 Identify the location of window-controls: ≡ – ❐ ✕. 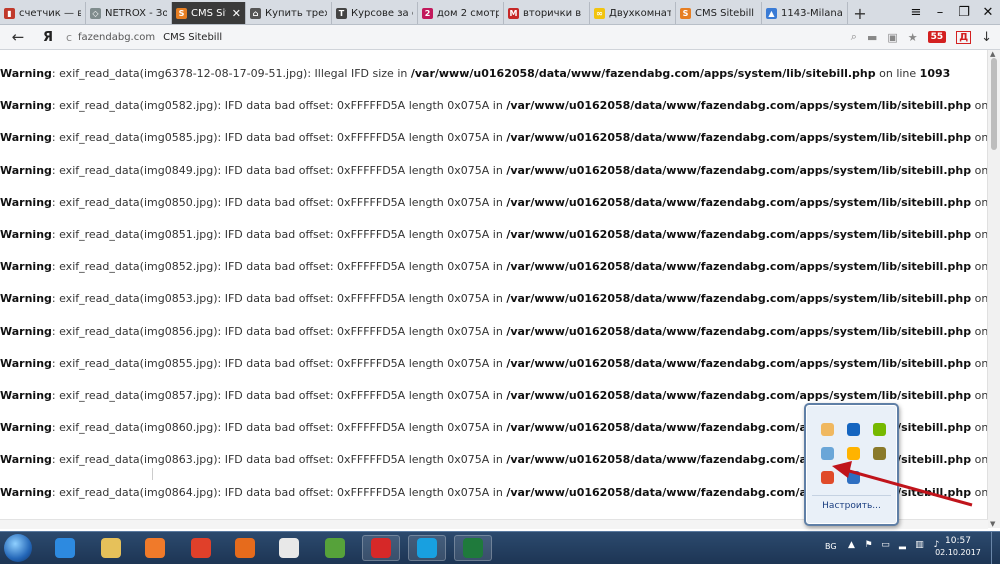
(952, 12).